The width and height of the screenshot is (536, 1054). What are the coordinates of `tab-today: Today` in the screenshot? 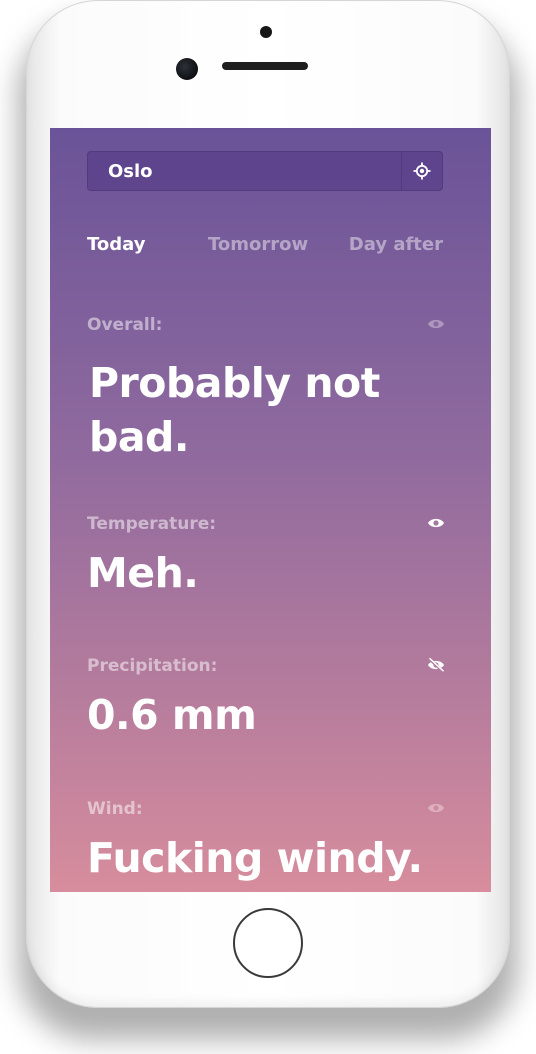 It's located at (116, 244).